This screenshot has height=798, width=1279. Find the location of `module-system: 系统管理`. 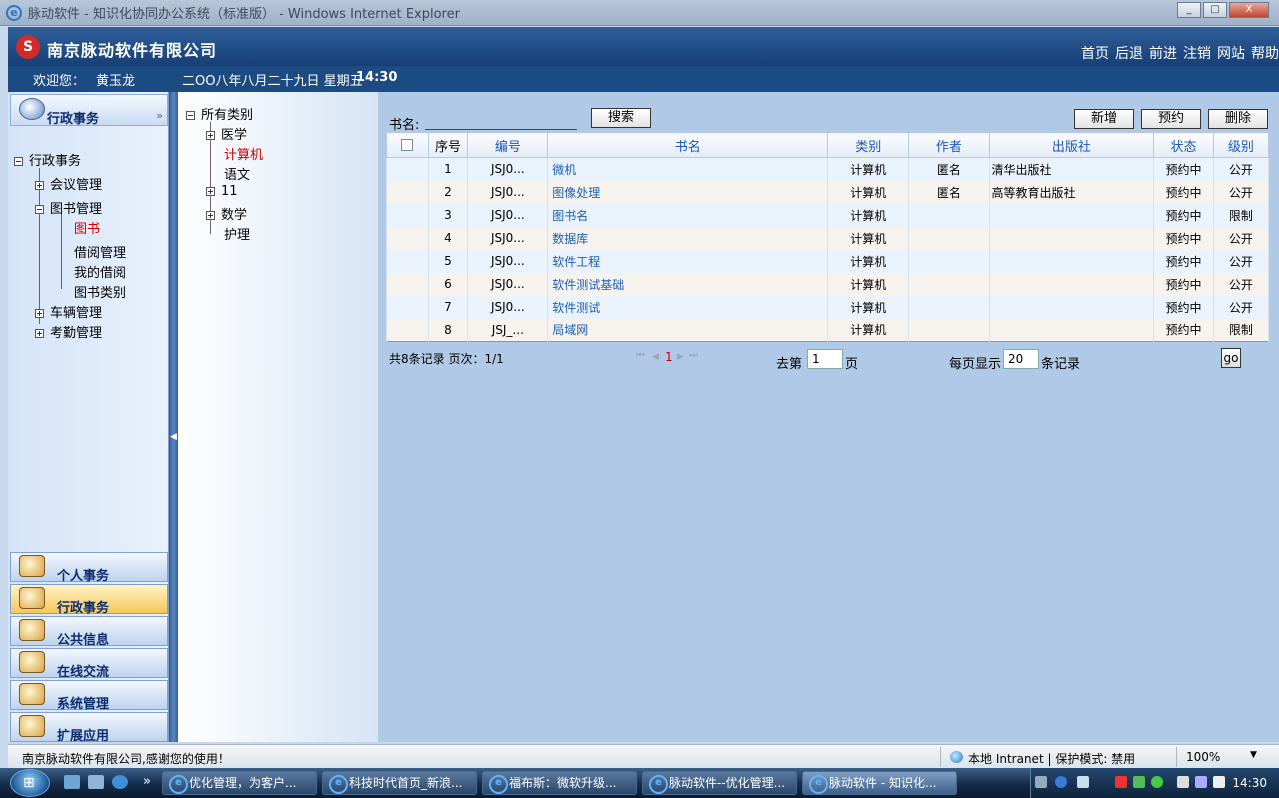

module-system: 系统管理 is located at coordinates (89, 696).